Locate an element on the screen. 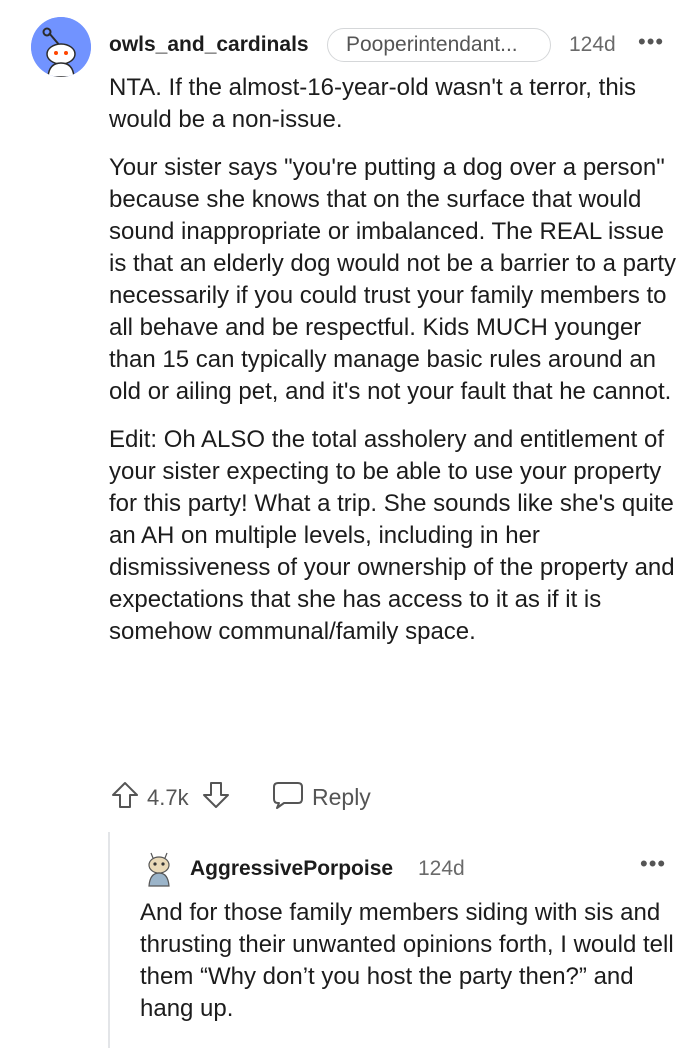  chat-bubble-icon is located at coordinates (288, 795).